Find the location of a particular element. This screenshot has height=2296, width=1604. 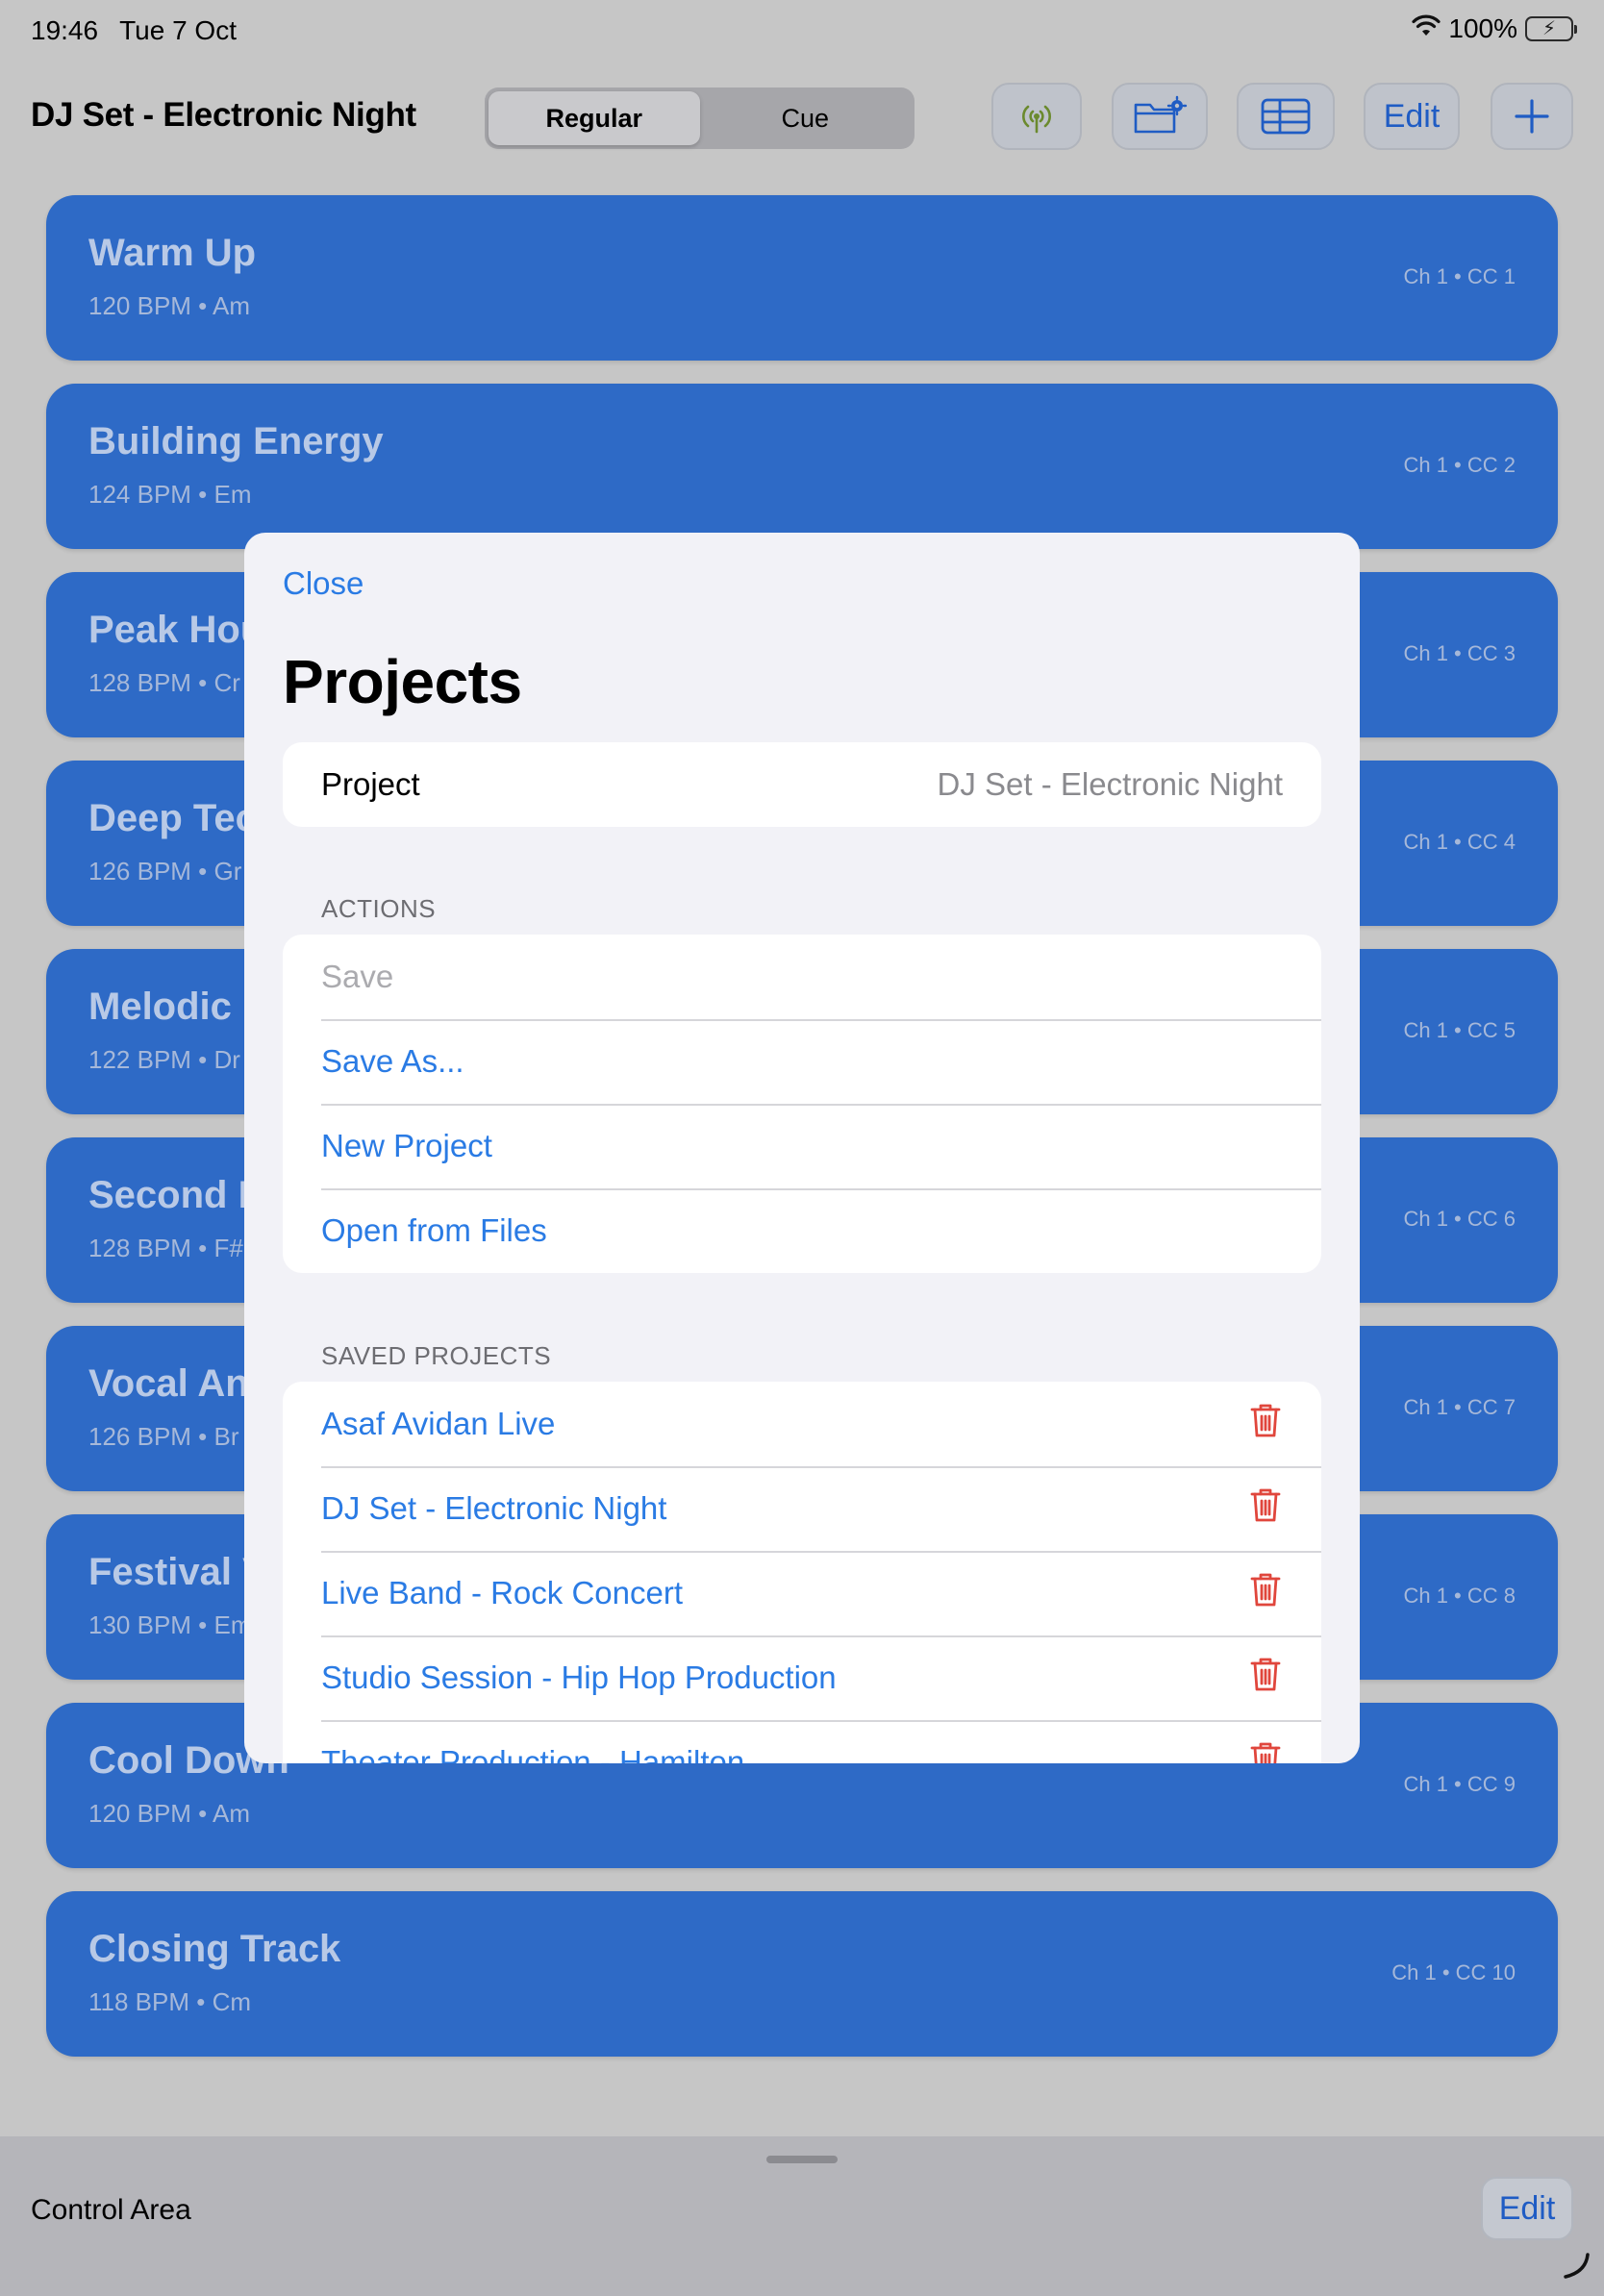

cue-card: Closing Track 118 BPM • Cm Ch 1 • CC 10 is located at coordinates (802, 1974).